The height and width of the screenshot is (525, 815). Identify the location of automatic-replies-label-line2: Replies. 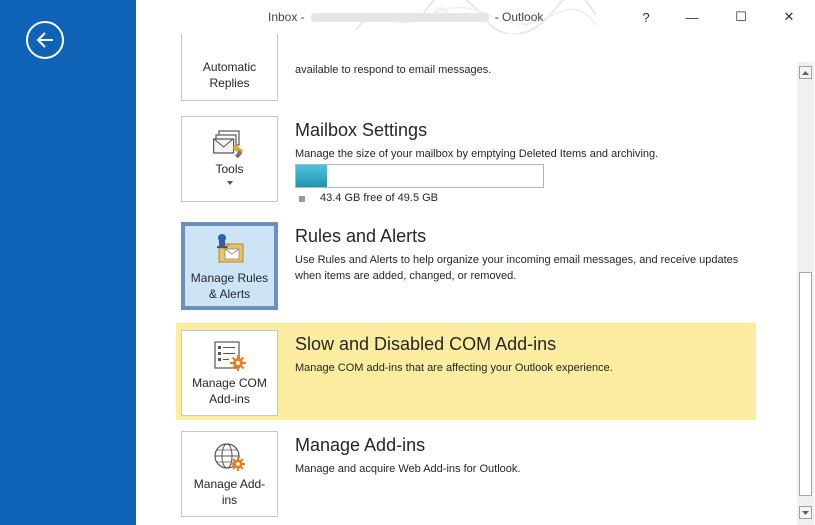
(229, 83).